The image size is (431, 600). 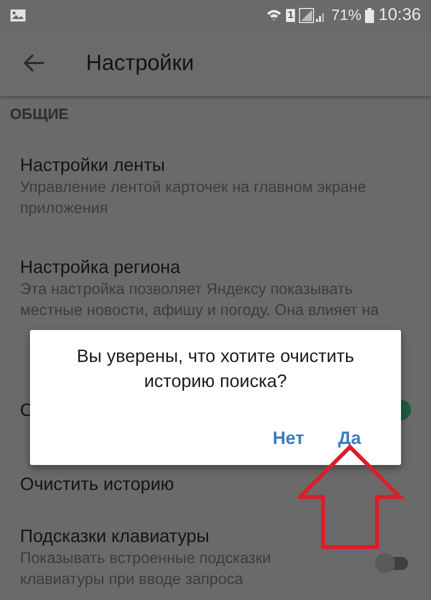 What do you see at coordinates (115, 536) in the screenshot?
I see `setting-title: Подсказки клавиатуры` at bounding box center [115, 536].